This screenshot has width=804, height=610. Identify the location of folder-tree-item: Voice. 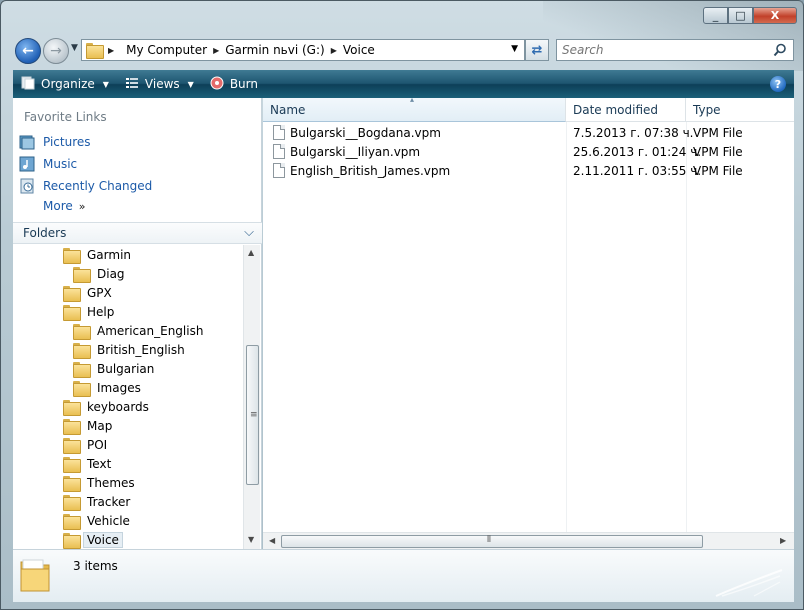
(93, 539).